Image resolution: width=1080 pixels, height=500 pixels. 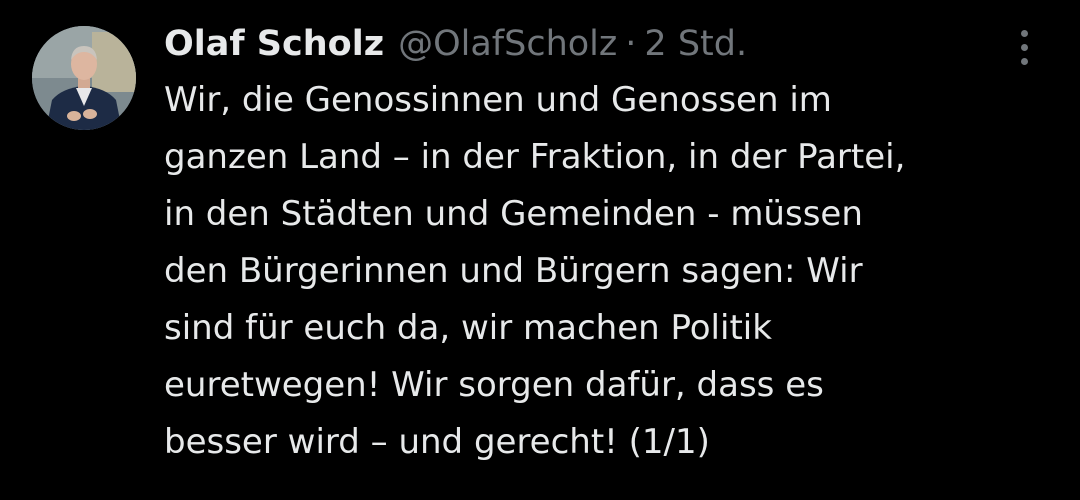 I want to click on avatar-photo, so click(x=84, y=78).